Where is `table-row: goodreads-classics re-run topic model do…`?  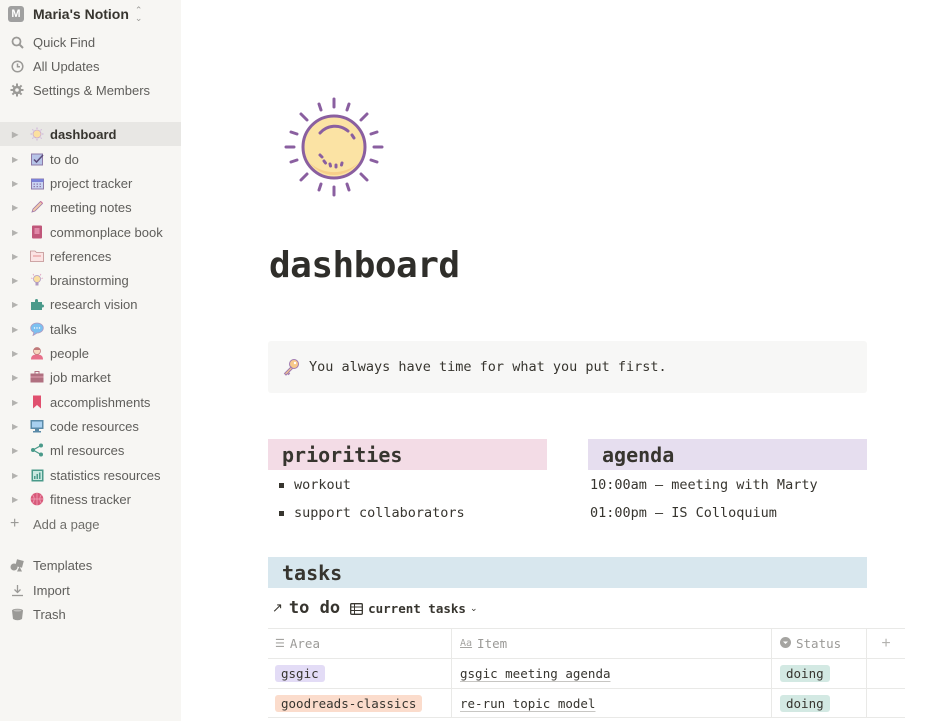 table-row: goodreads-classics re-run topic model do… is located at coordinates (586, 703).